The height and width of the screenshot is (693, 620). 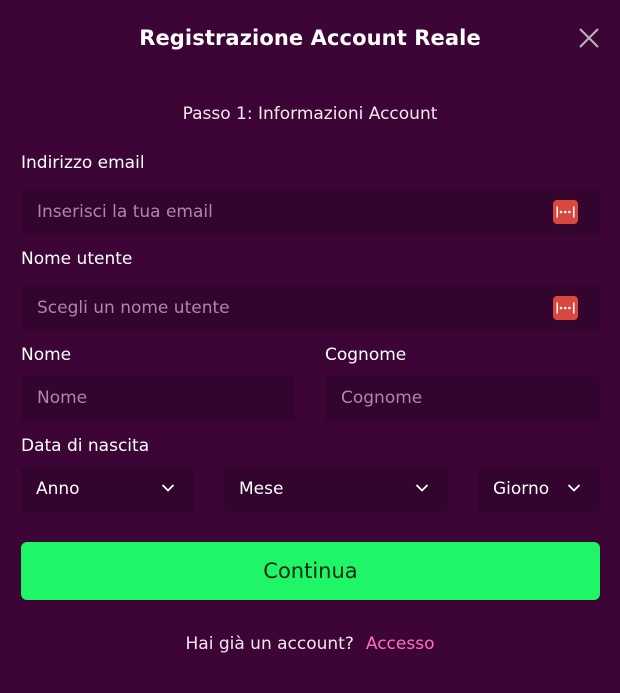 I want to click on email-field, so click(x=310, y=212).